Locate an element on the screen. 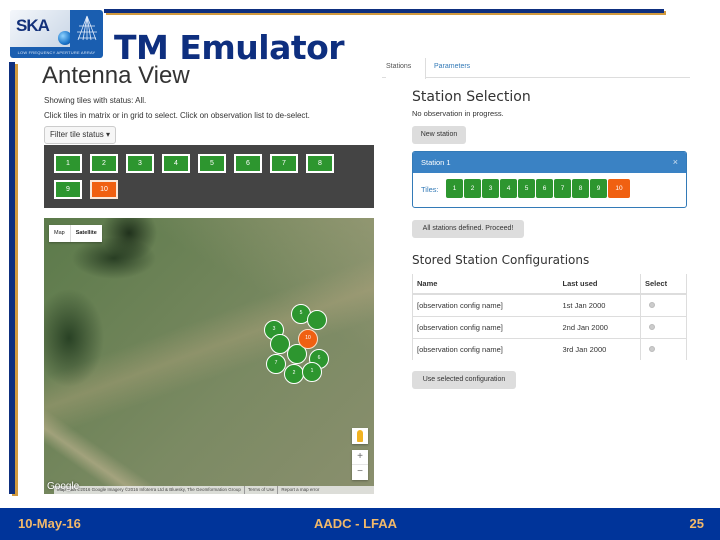  tab-bar: Stations Parameters is located at coordinates (536, 68).